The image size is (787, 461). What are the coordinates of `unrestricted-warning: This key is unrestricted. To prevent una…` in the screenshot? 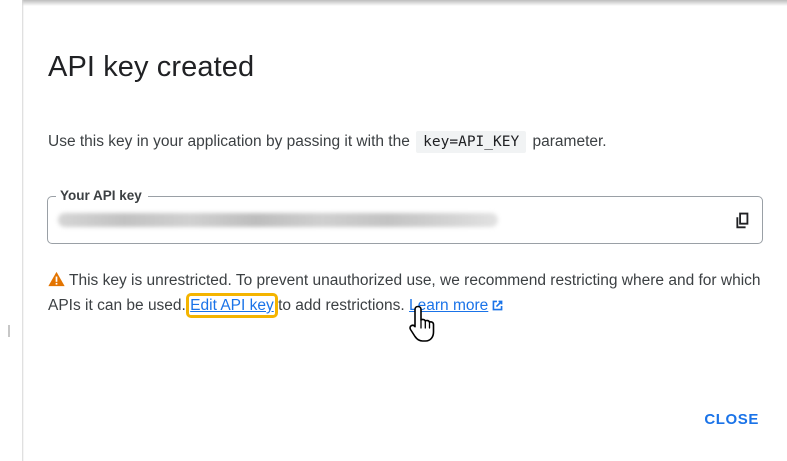 It's located at (405, 293).